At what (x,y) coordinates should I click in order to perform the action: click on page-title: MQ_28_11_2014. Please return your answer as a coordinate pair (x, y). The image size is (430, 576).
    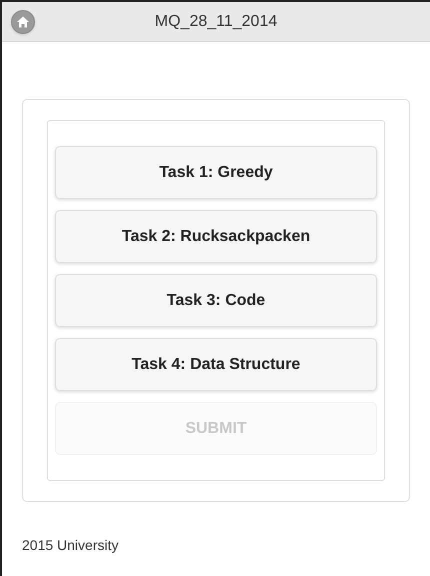
    Looking at the image, I should click on (216, 22).